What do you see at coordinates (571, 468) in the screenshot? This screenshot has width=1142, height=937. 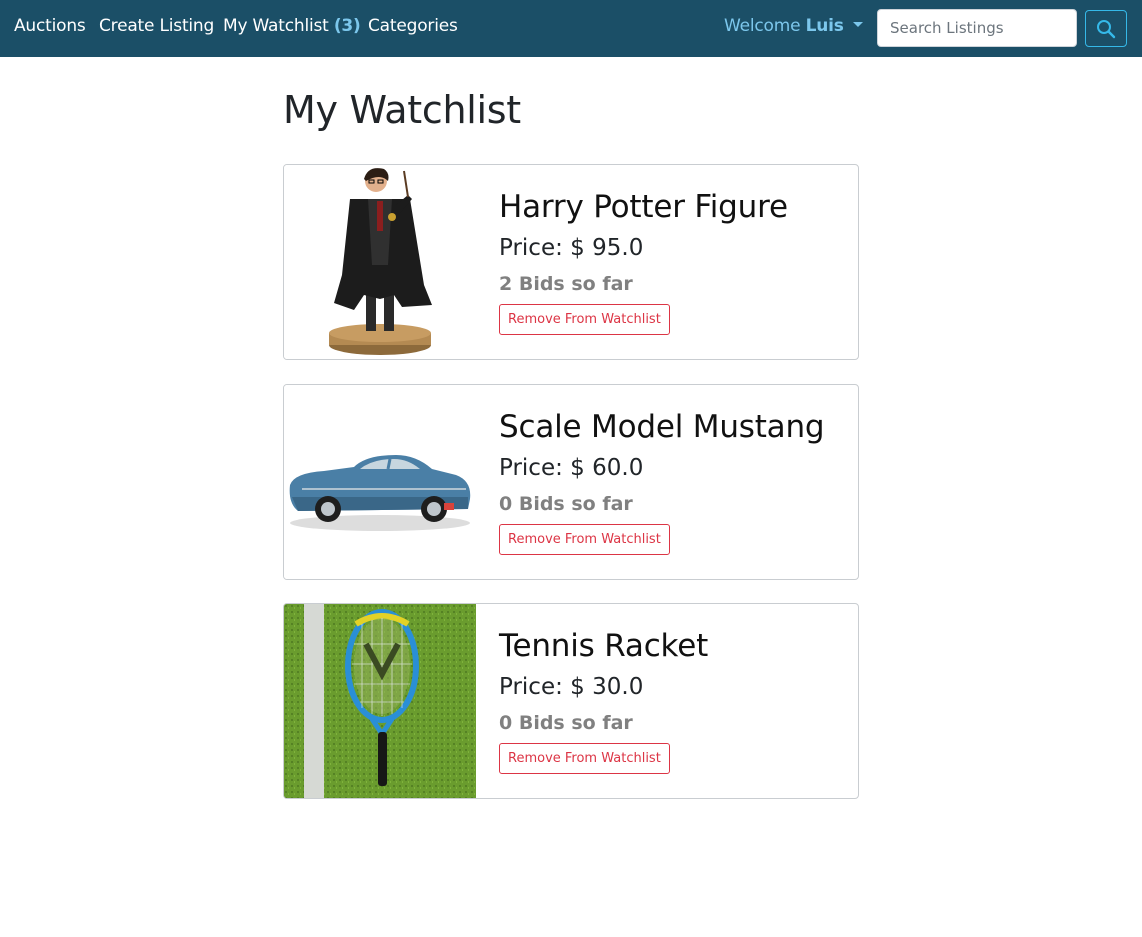 I see `listing-price: Price: $ 60.0` at bounding box center [571, 468].